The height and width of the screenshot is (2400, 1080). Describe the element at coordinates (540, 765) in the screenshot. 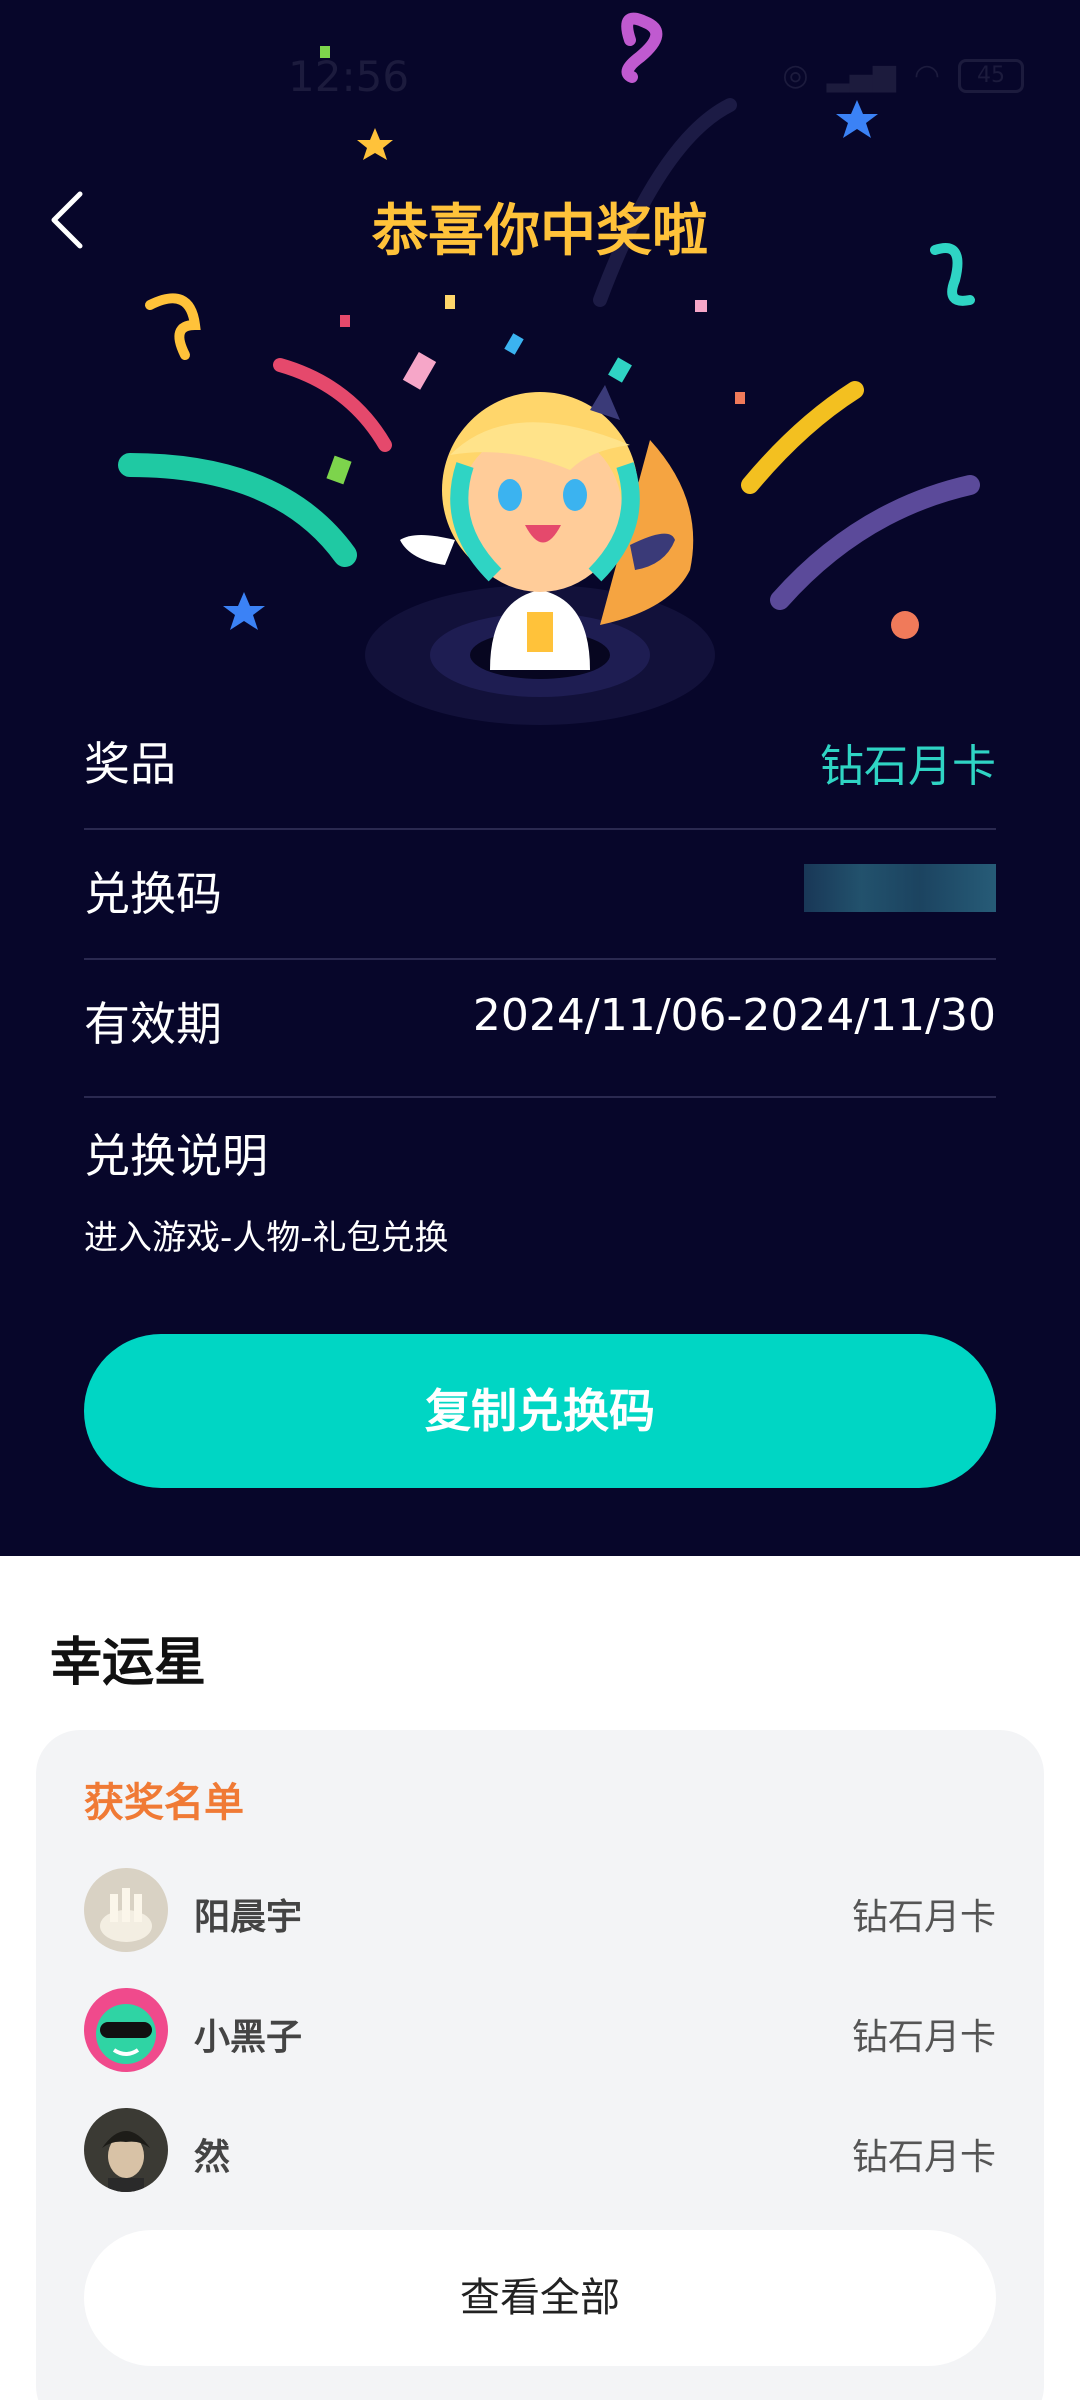

I see `prize-row: 奖品 钻石月卡` at that location.